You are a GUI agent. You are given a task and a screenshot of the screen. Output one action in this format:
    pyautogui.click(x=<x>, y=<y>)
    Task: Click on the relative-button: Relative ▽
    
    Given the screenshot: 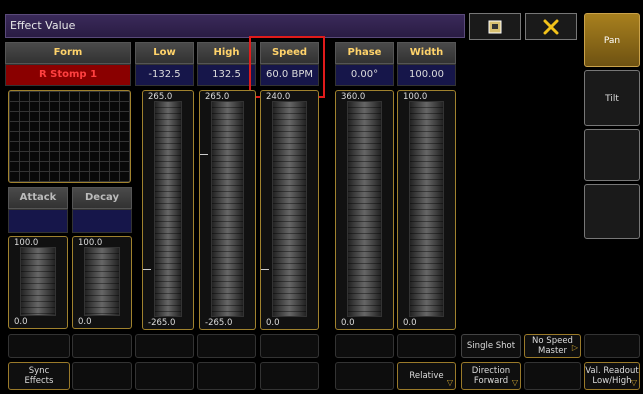 What is the action you would take?
    pyautogui.click(x=426, y=376)
    